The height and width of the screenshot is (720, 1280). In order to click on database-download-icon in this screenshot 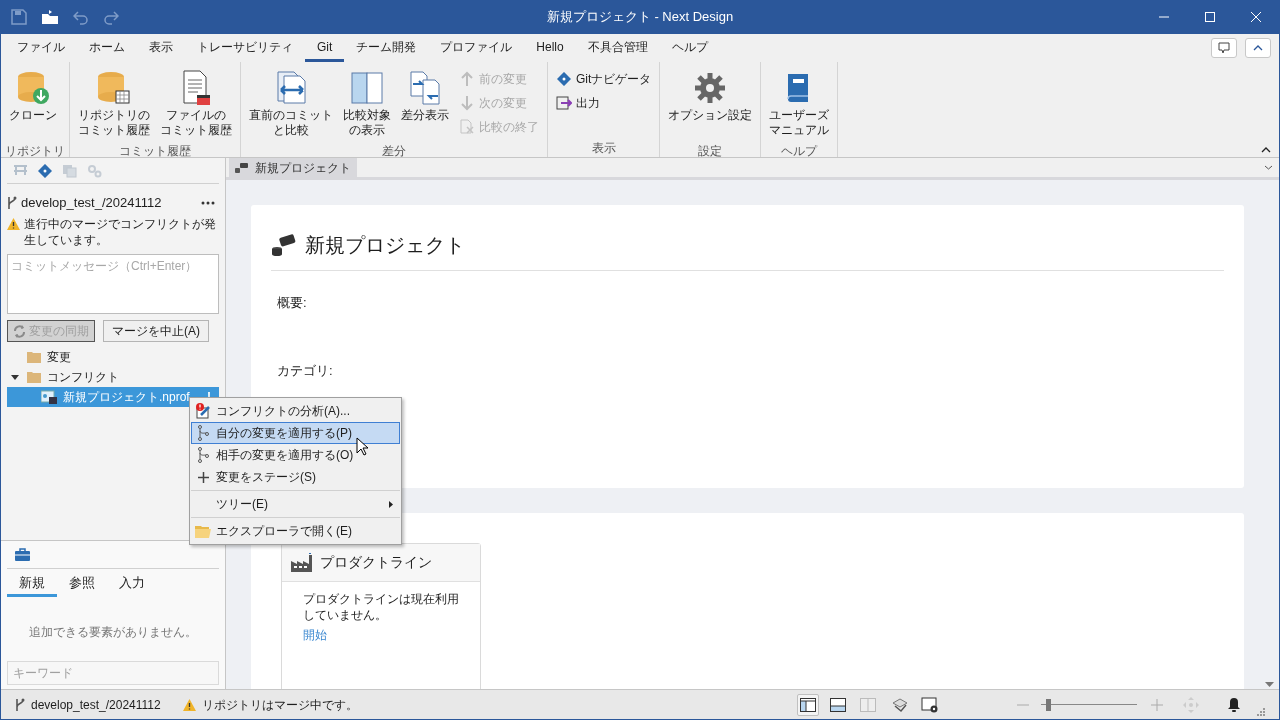, I will do `click(33, 88)`.